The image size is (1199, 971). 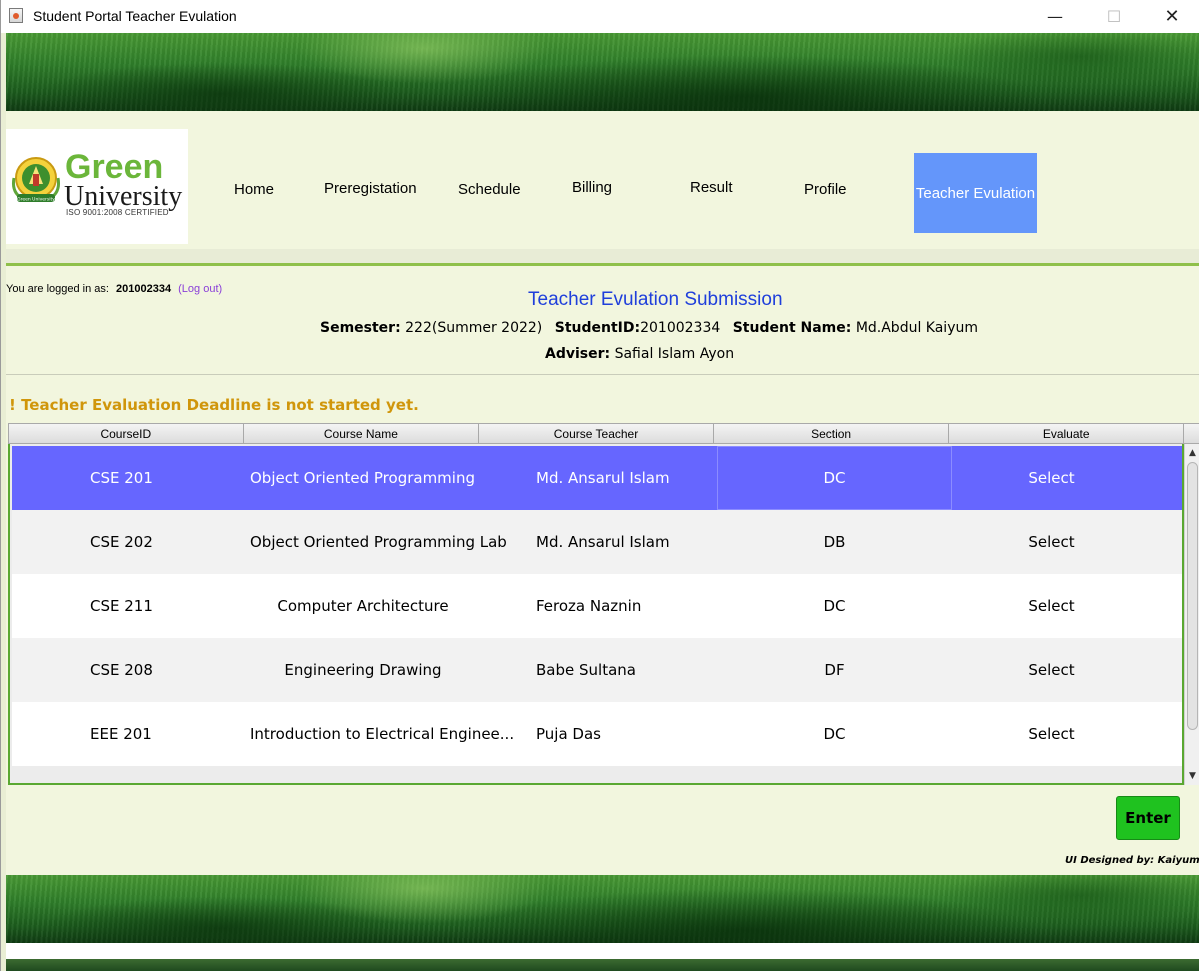 I want to click on minimize-button: —, so click(x=1055, y=16).